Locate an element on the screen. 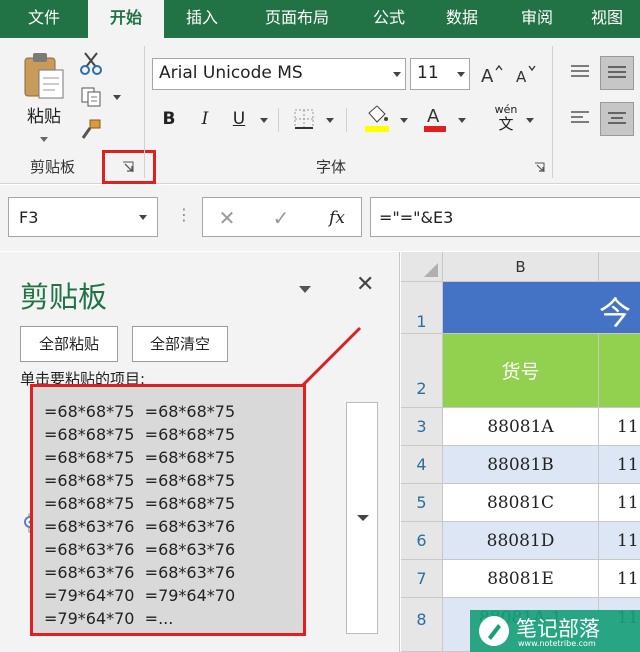 The width and height of the screenshot is (640, 652). tab-insert: 插入 is located at coordinates (202, 19).